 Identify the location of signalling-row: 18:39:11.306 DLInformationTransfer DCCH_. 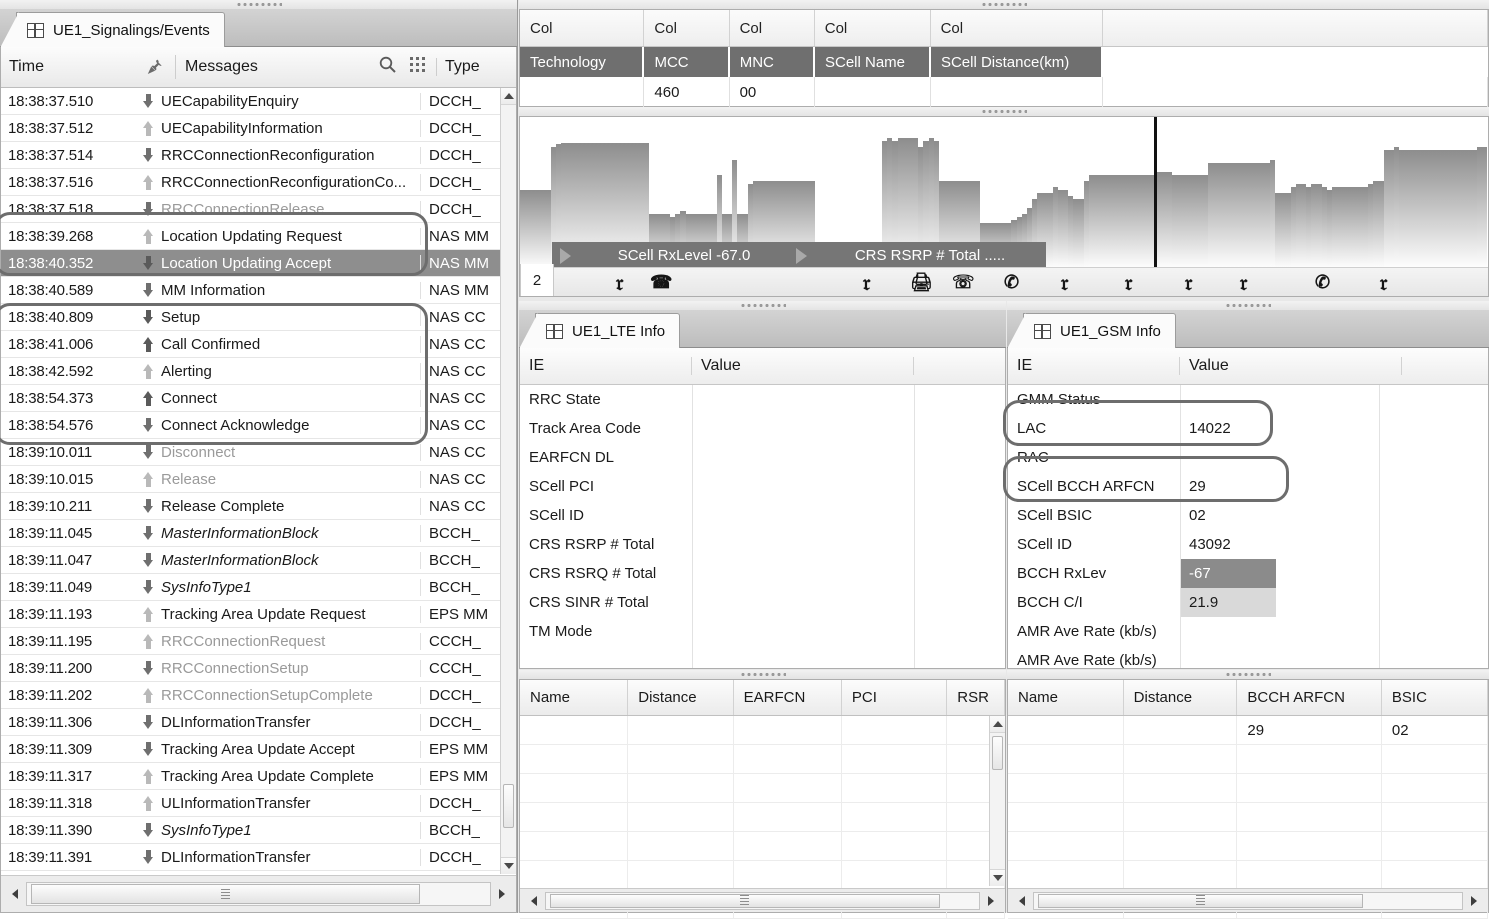
(250, 722).